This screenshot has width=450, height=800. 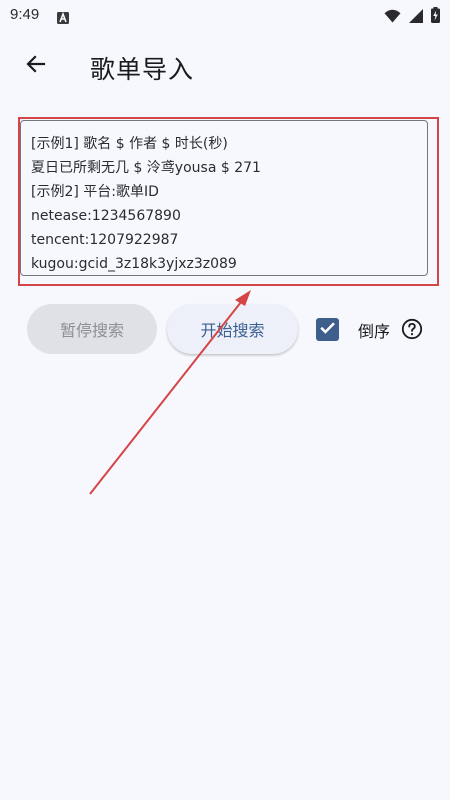 I want to click on pause-search-label: 暂停搜索, so click(x=91, y=330).